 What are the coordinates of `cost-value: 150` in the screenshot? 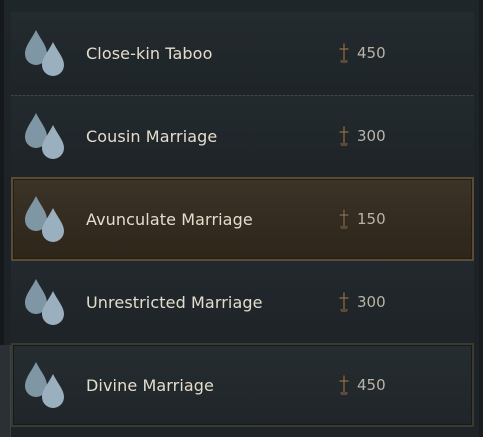 It's located at (371, 219).